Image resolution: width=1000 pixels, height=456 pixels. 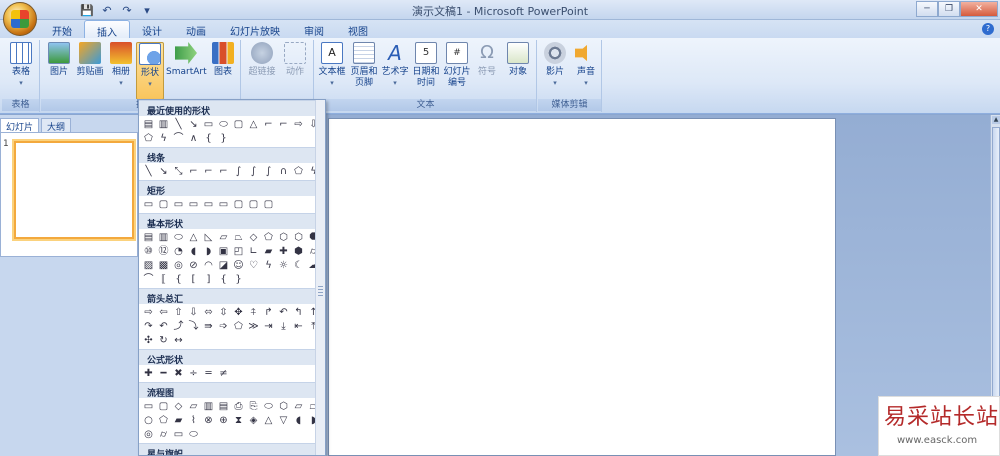 What do you see at coordinates (262, 60) in the screenshot?
I see `hyperlink-button: 超链接` at bounding box center [262, 60].